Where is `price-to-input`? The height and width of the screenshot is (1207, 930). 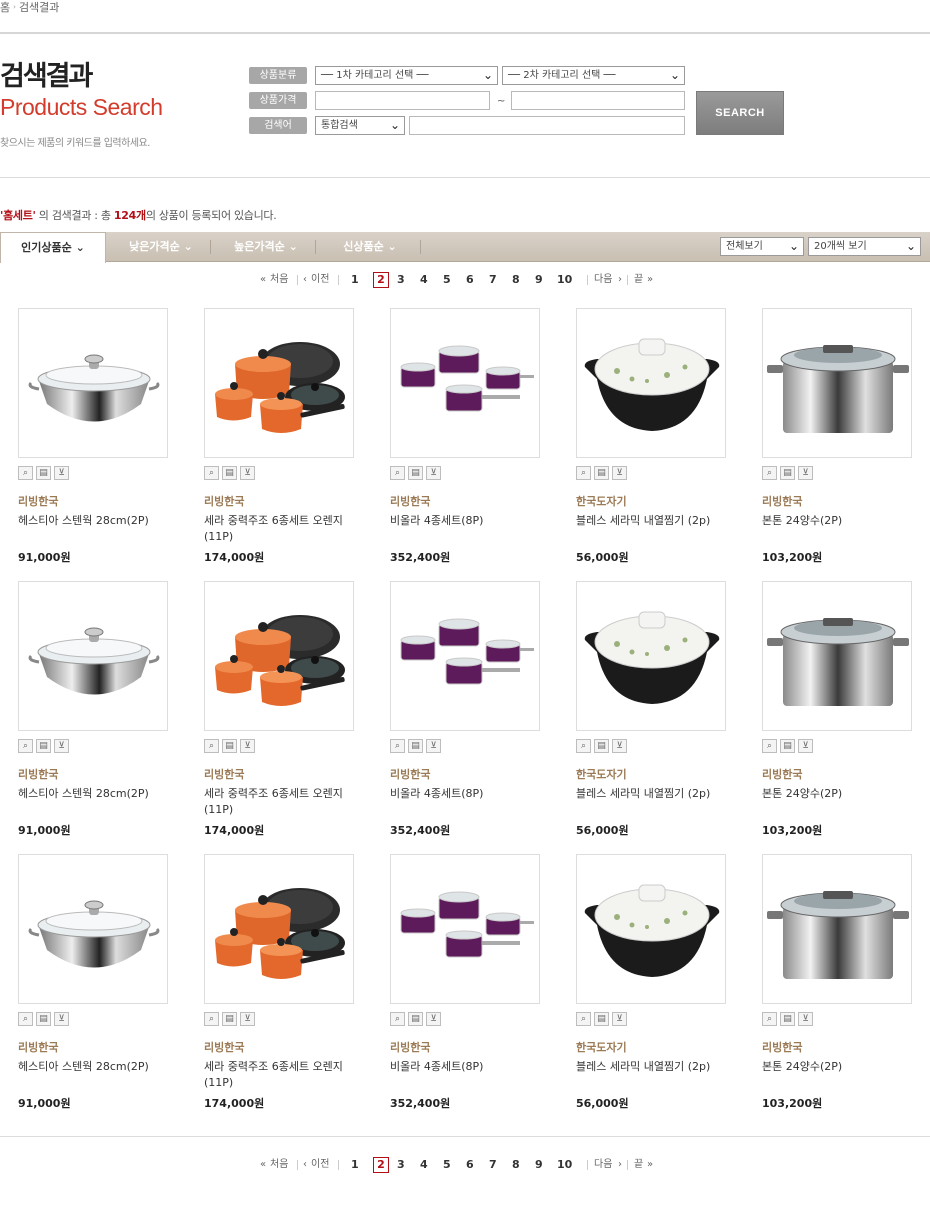
price-to-input is located at coordinates (598, 100).